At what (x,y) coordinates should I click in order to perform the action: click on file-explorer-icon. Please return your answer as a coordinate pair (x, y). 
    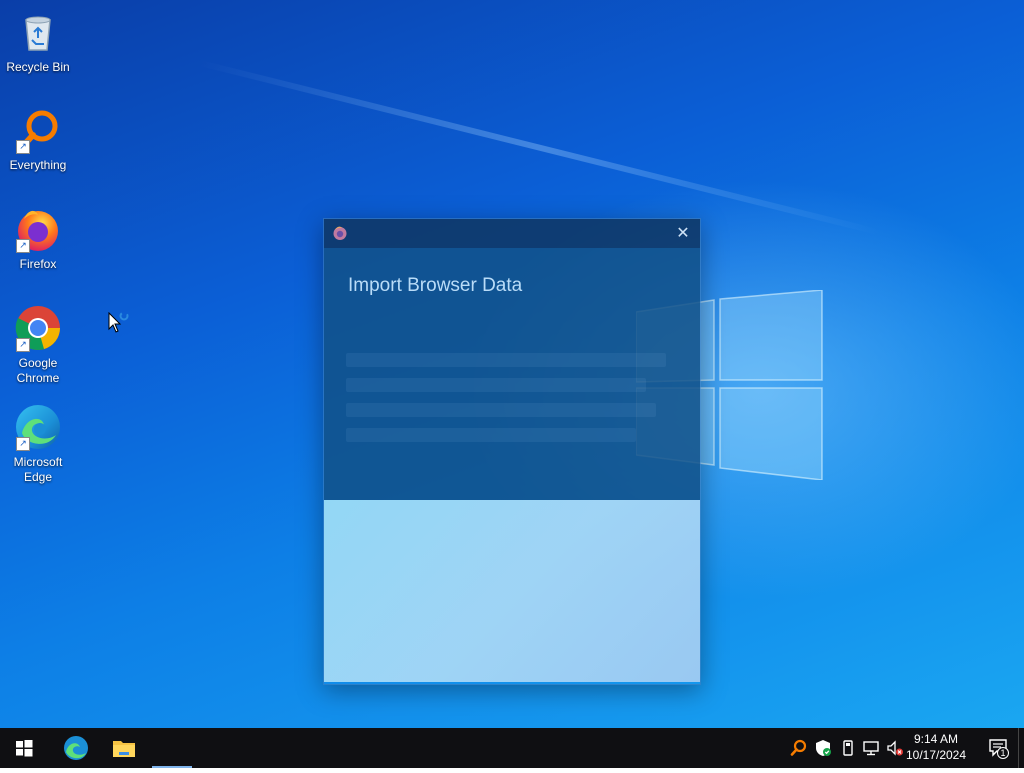
    Looking at the image, I should click on (124, 749).